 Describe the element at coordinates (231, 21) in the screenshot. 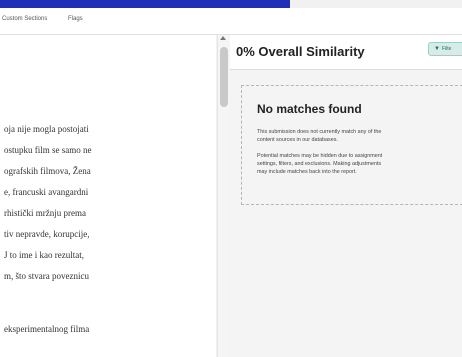

I see `top-toolbar: Custom Sections Flags` at that location.